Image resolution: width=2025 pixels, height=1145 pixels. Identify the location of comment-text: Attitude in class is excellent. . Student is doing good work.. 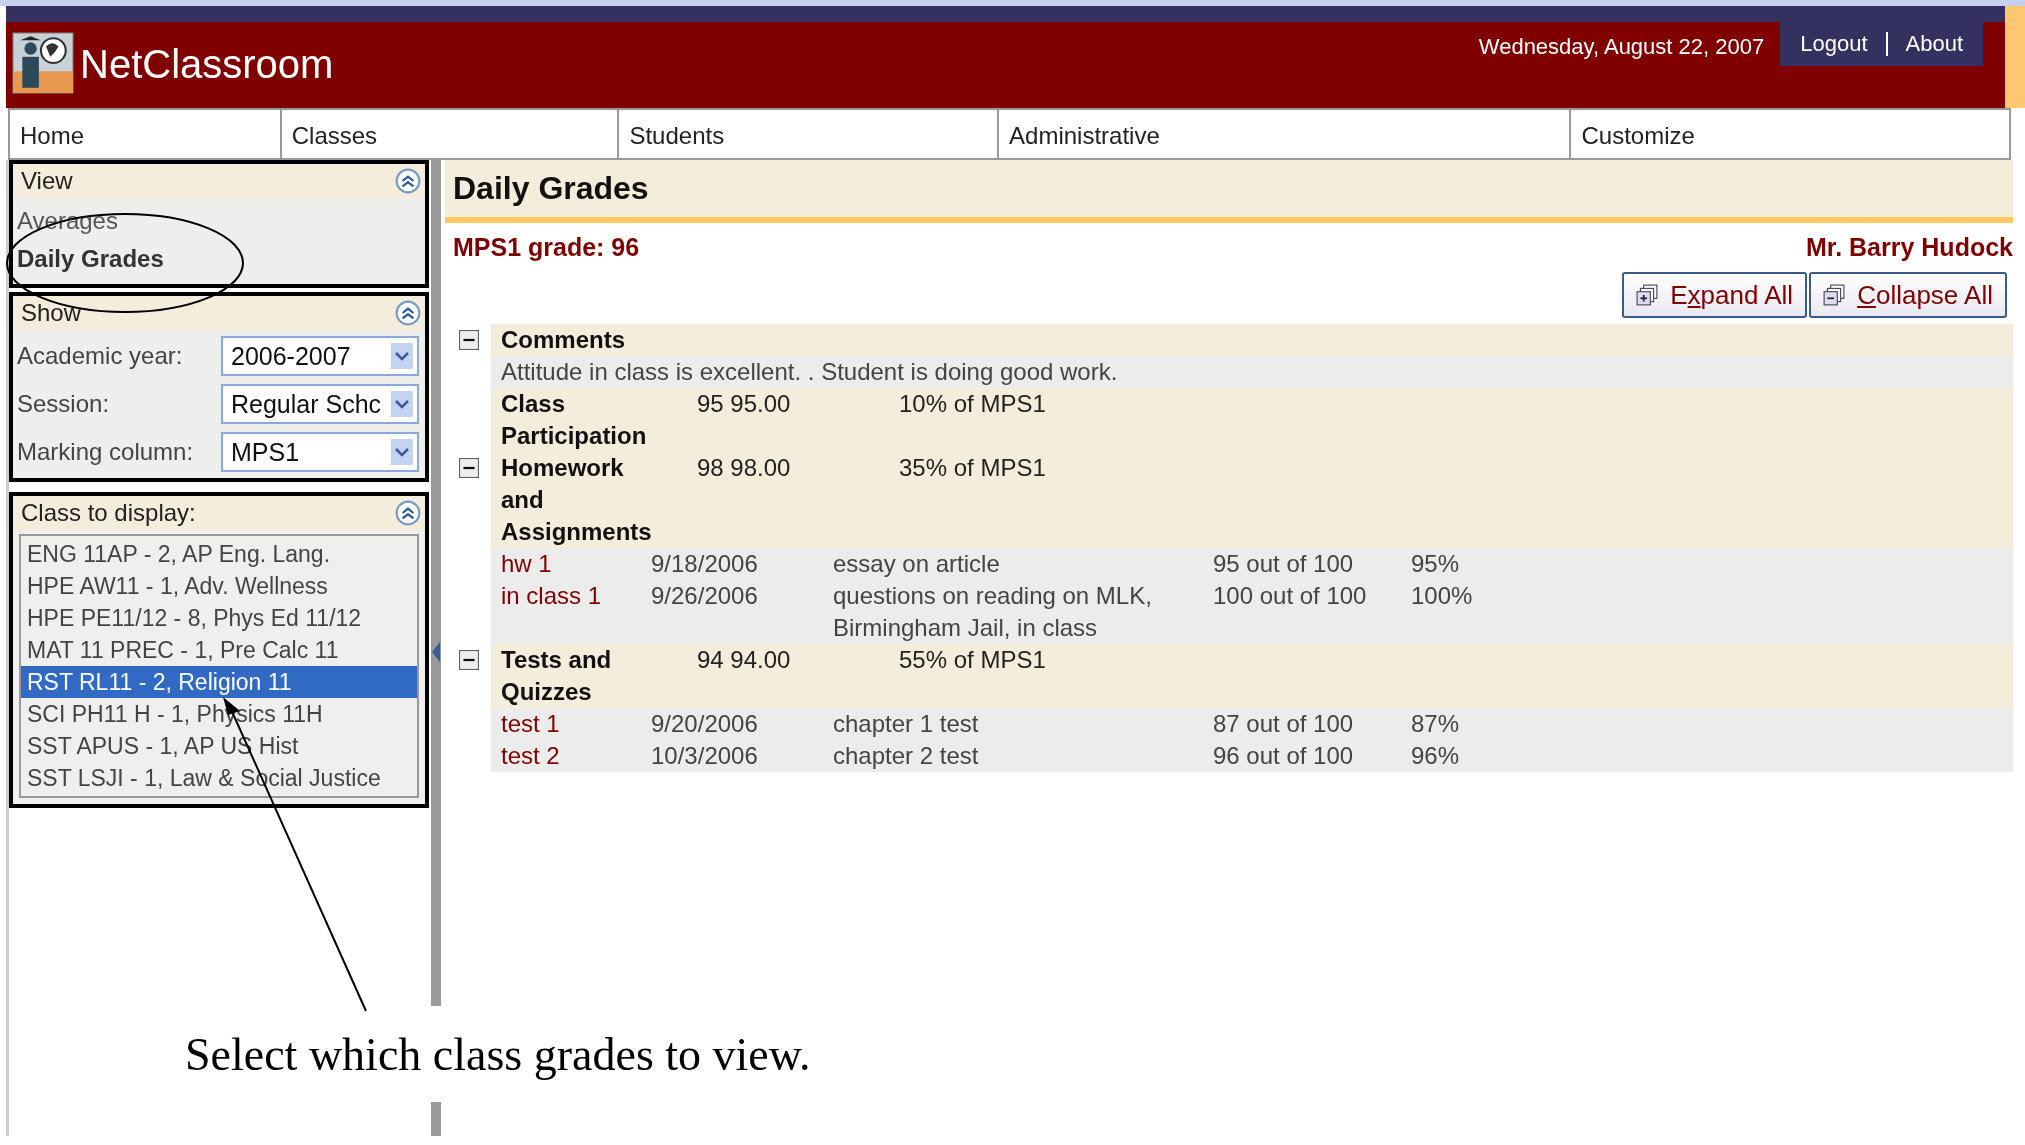
(809, 371).